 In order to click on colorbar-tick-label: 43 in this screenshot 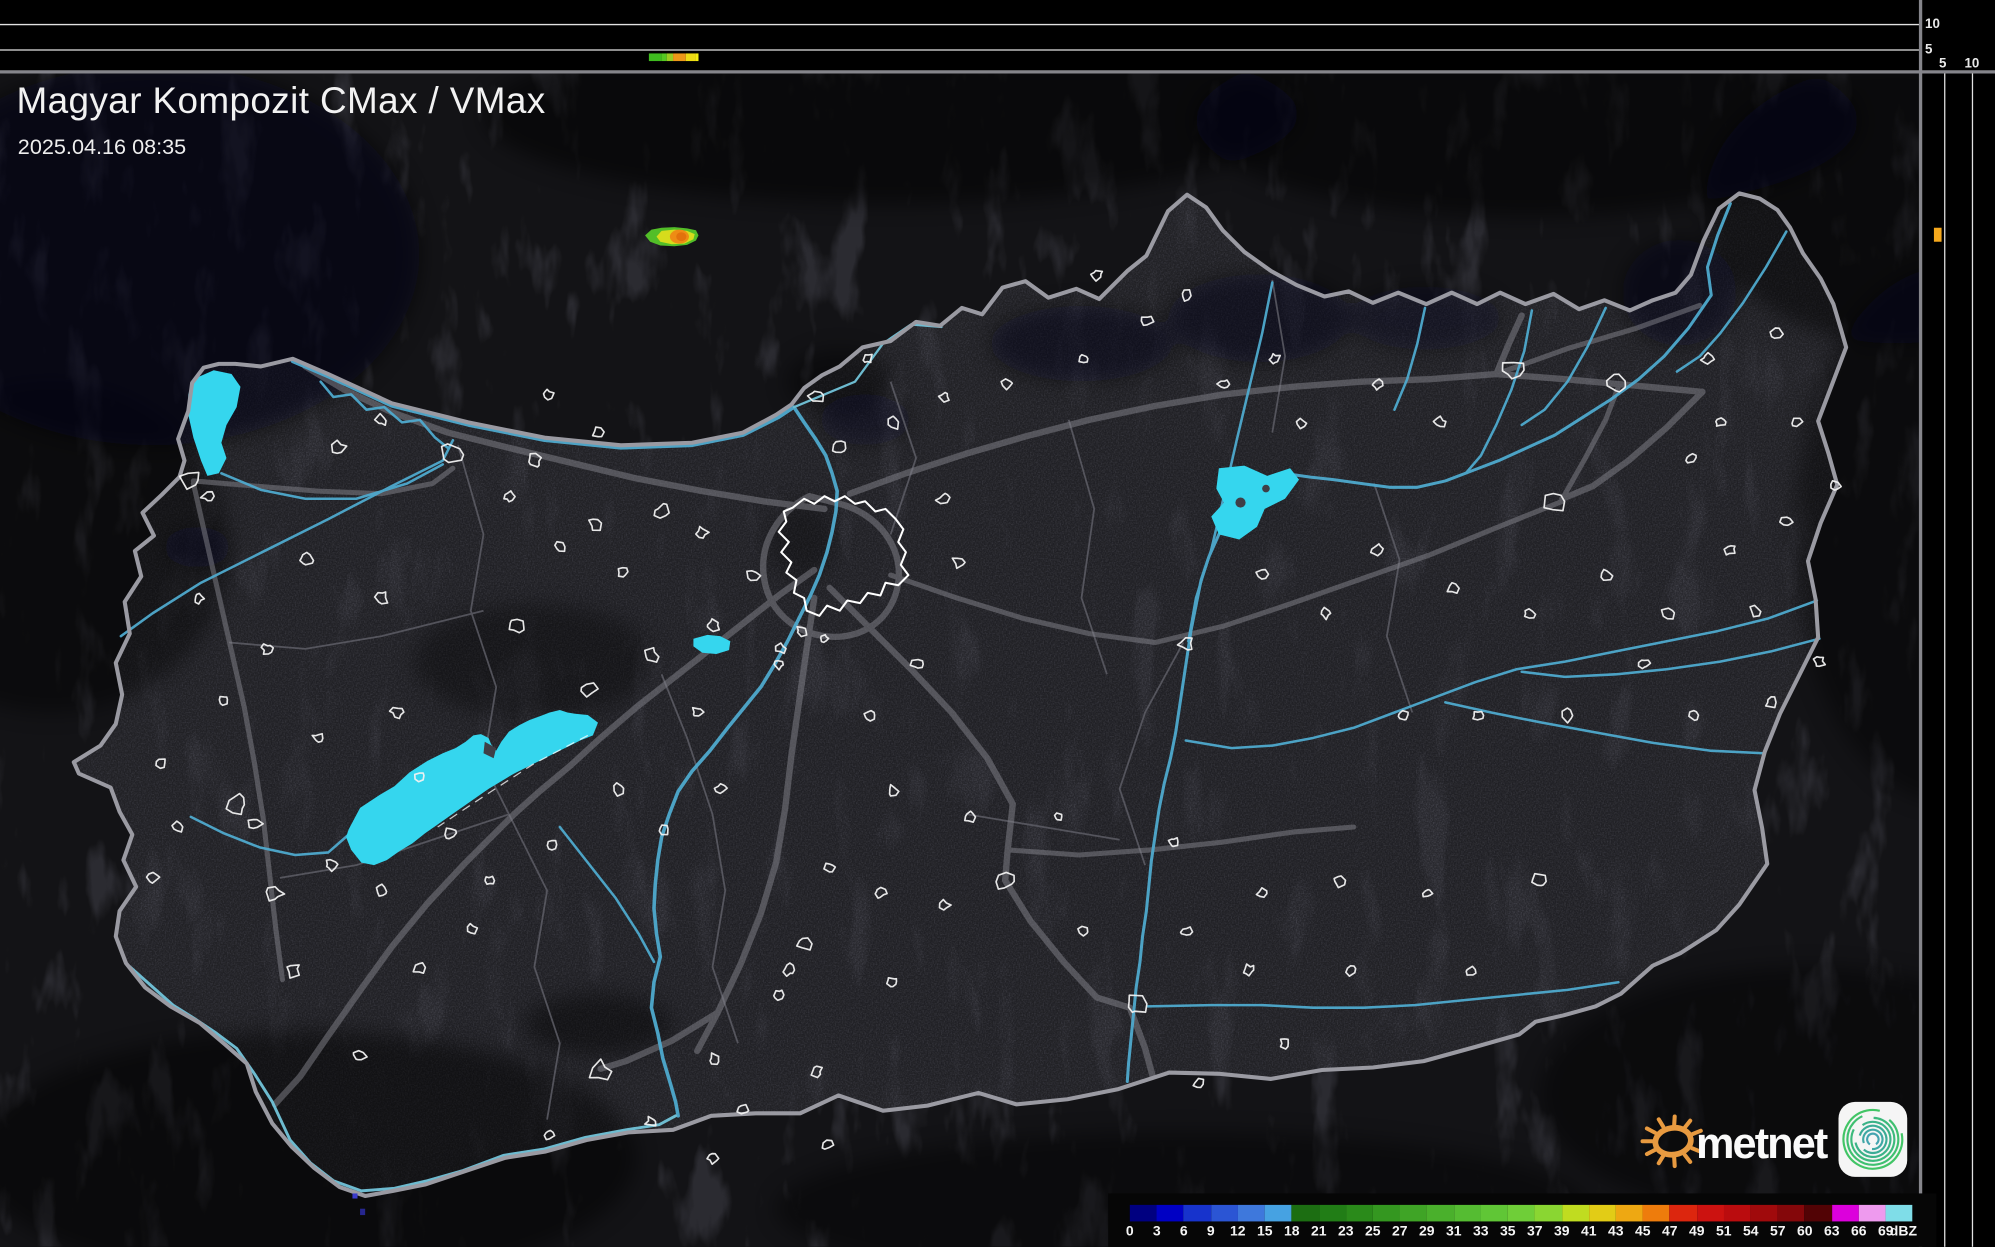, I will do `click(1615, 1231)`.